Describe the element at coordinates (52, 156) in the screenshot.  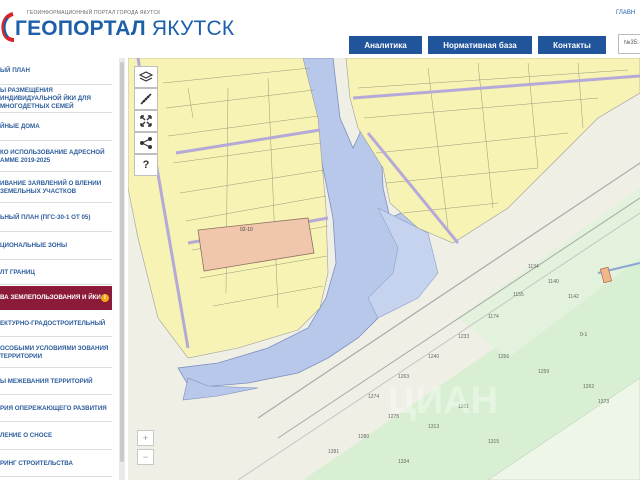
I see `sidebar-item-label: КО ИСПОЛЬЗОВАНИЕ АДРЕСНОЙ АММЕ 2019-2025` at that location.